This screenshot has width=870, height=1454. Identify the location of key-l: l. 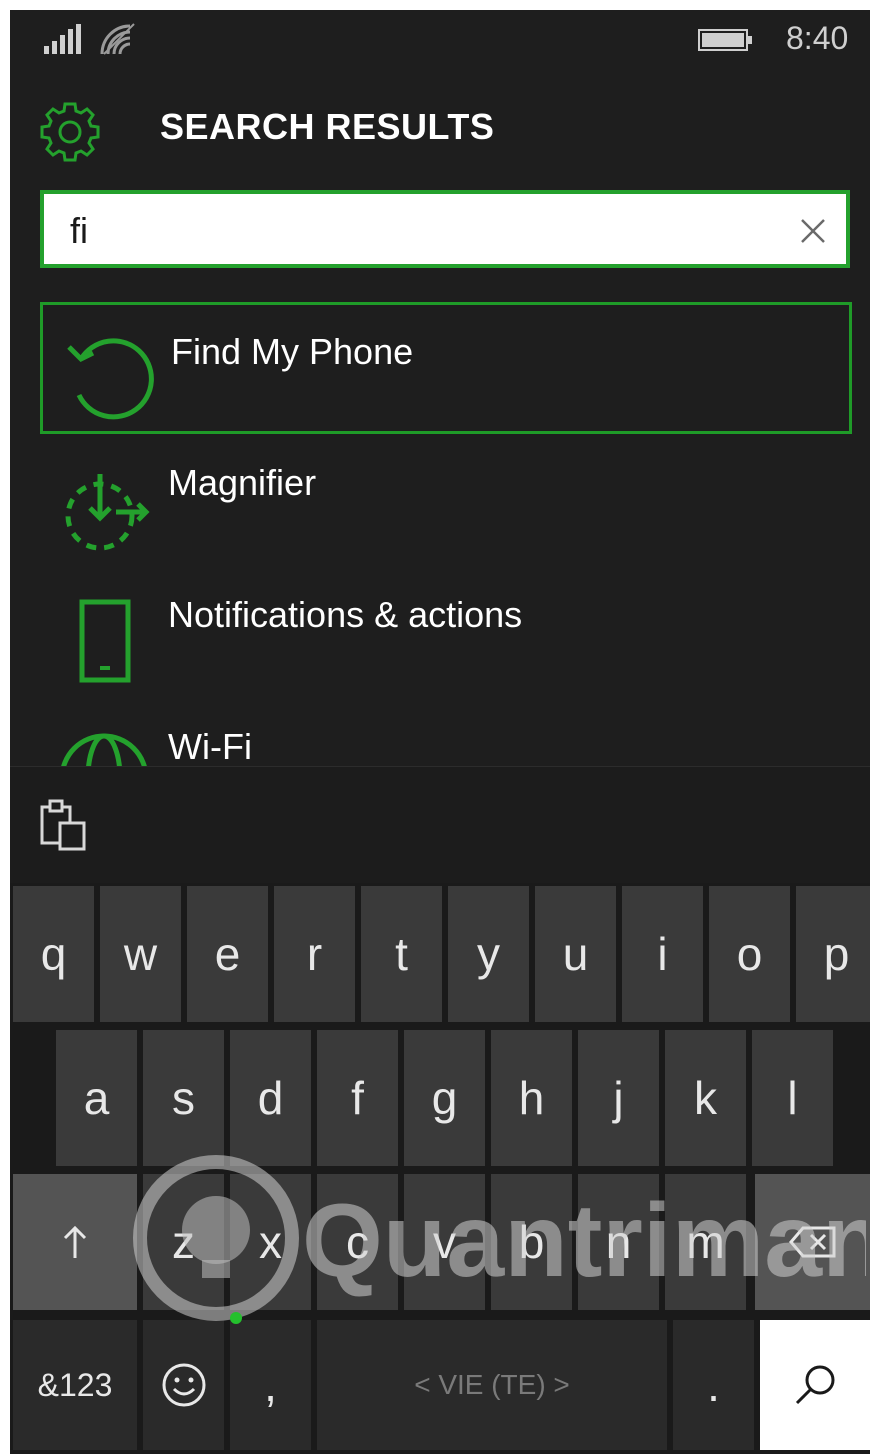
(792, 1098).